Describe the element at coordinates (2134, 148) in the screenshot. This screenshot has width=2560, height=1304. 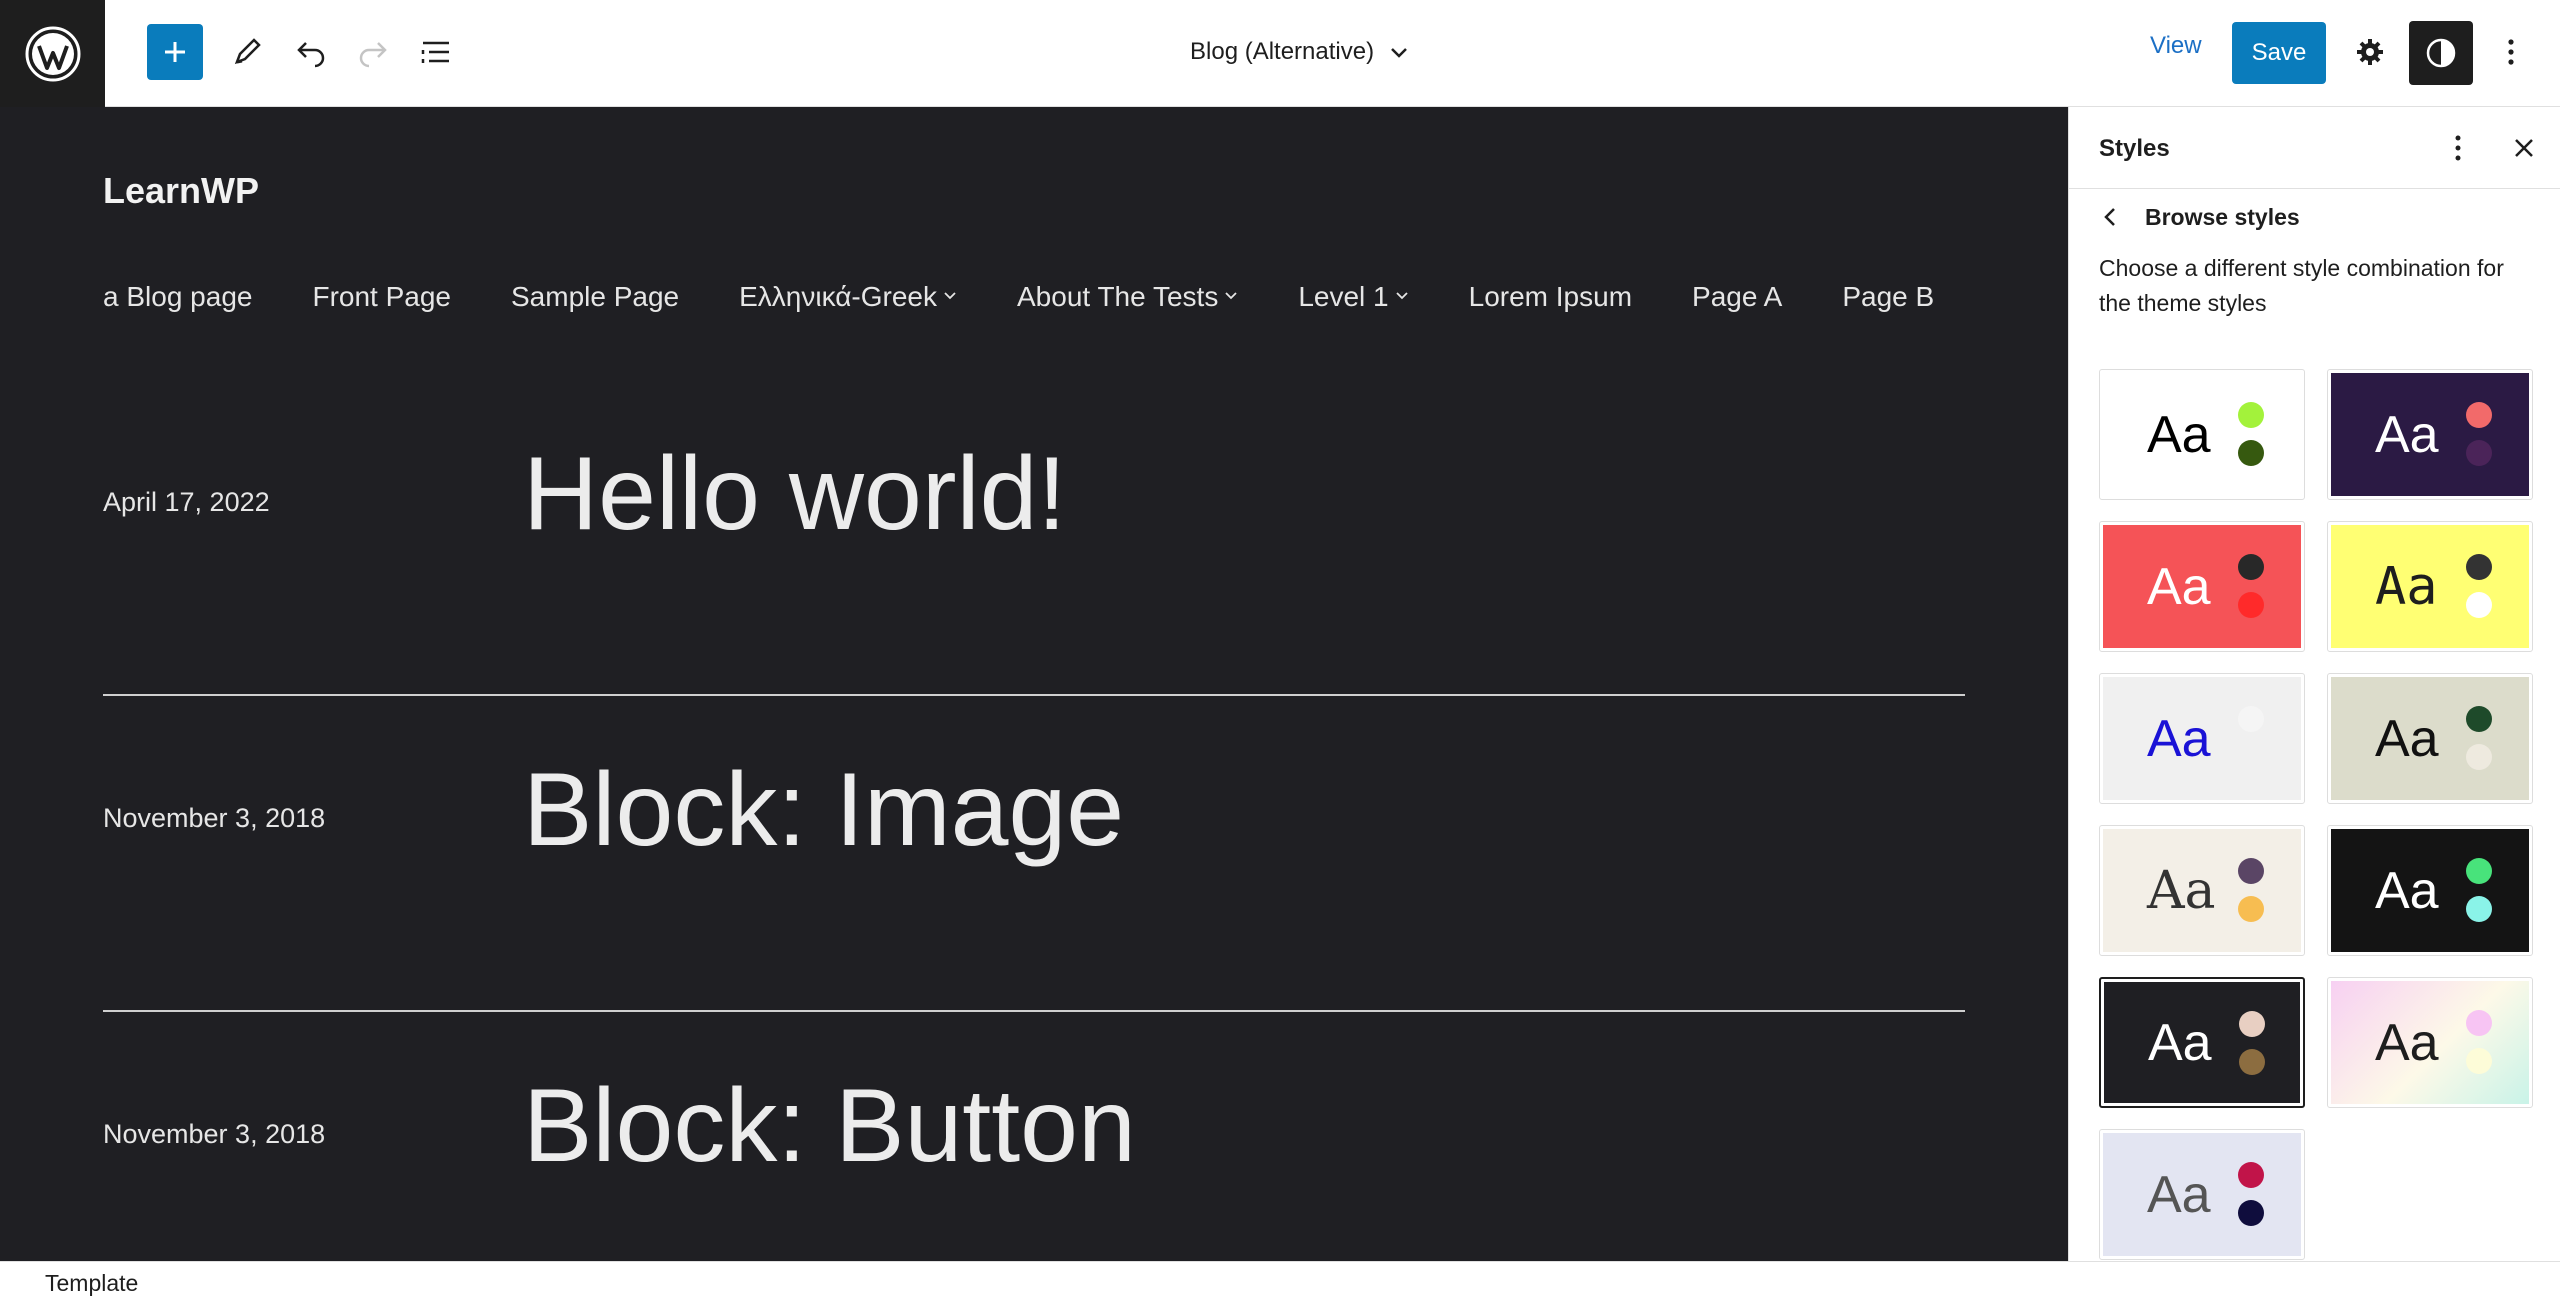
I see `sidebar-title: Styles` at that location.